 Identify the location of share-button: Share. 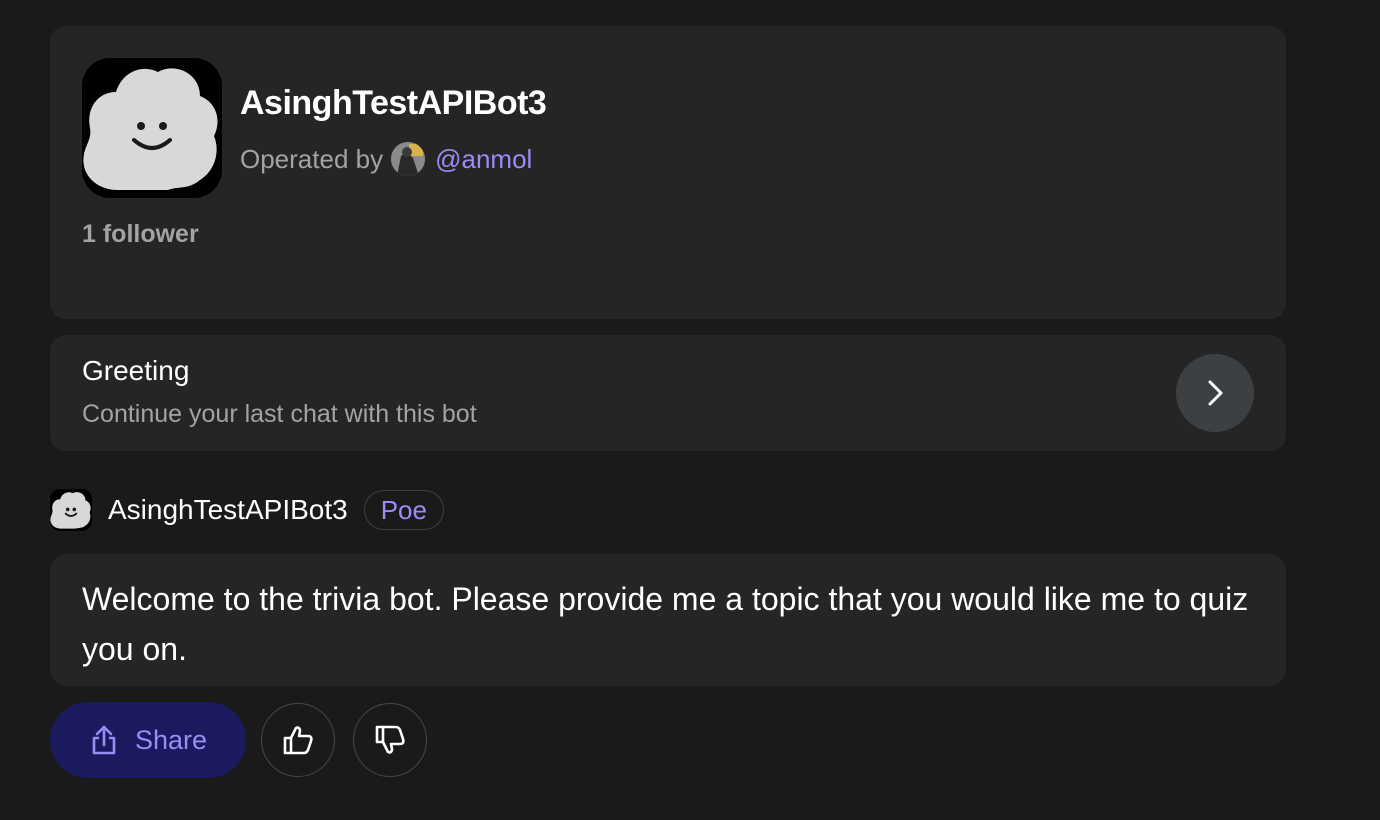
(148, 740).